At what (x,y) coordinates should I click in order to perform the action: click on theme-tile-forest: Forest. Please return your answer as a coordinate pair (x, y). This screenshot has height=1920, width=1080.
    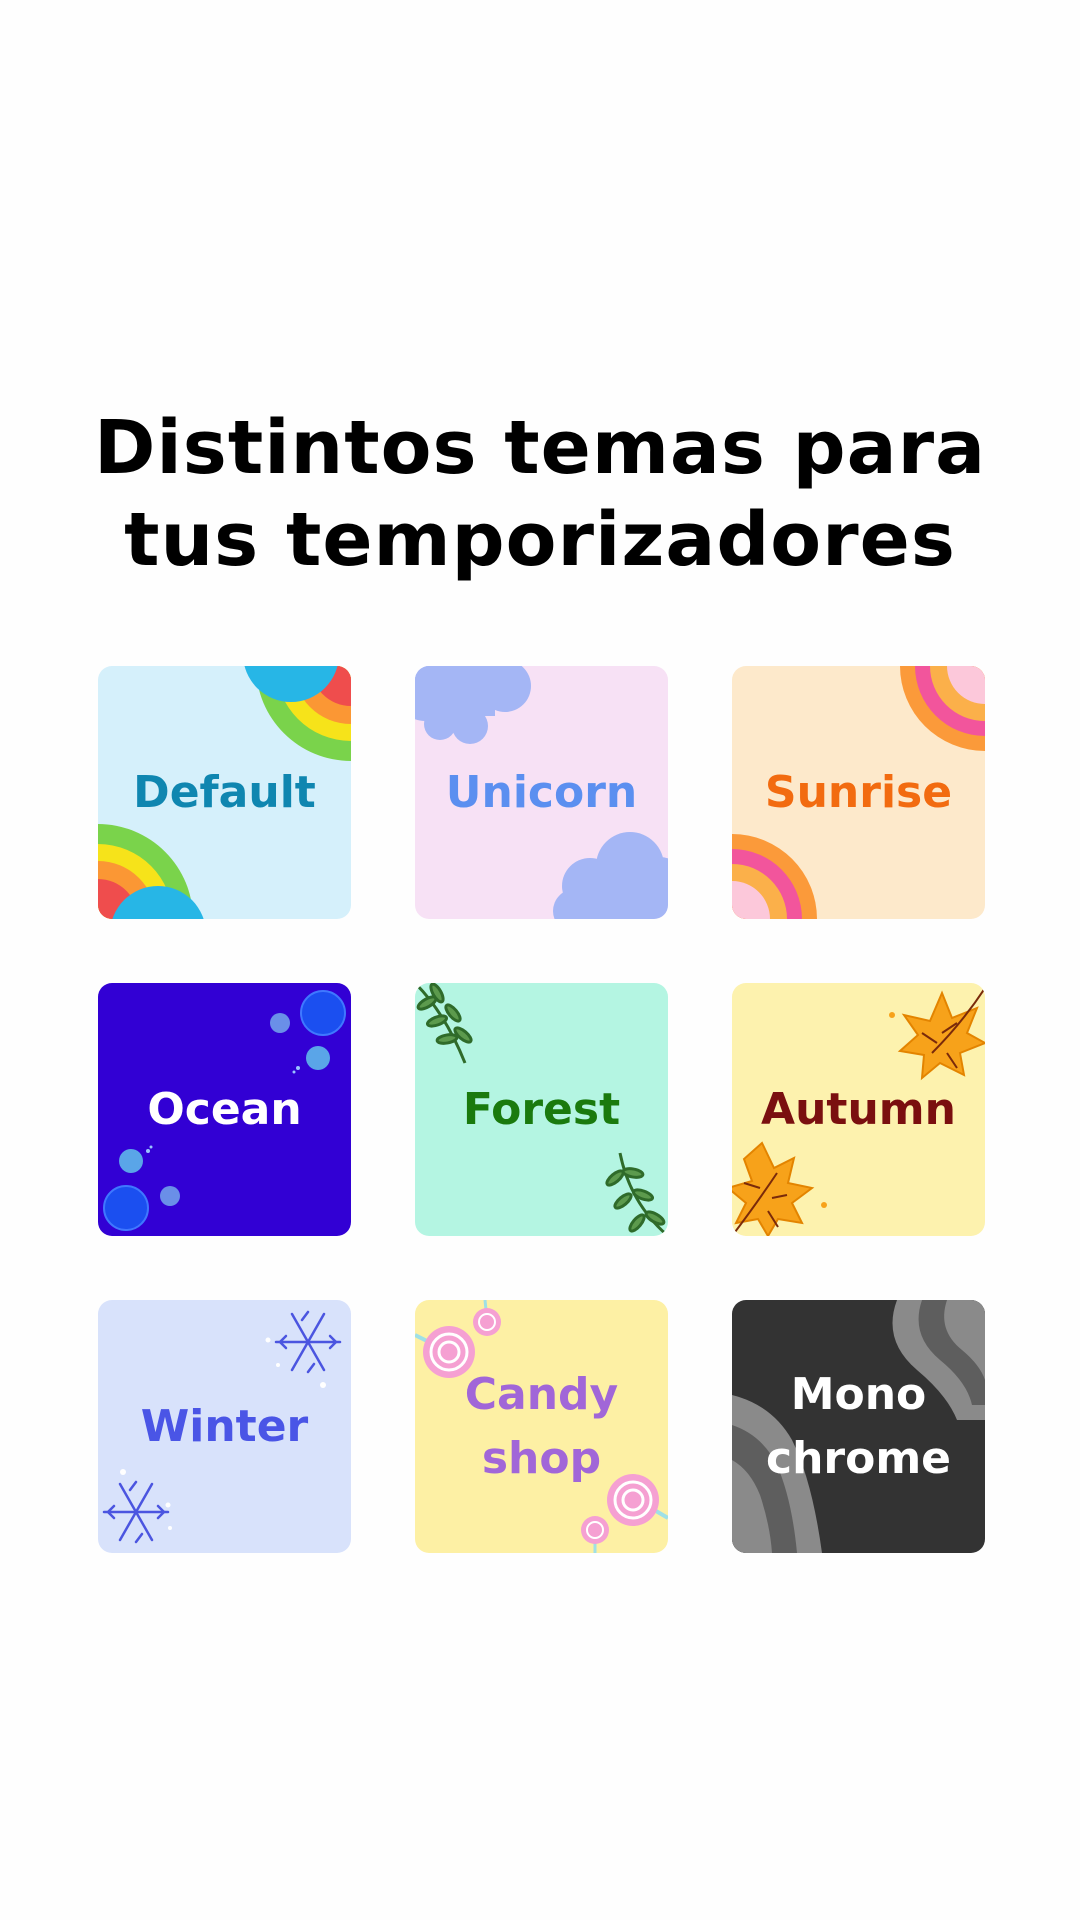
    Looking at the image, I should click on (541, 1109).